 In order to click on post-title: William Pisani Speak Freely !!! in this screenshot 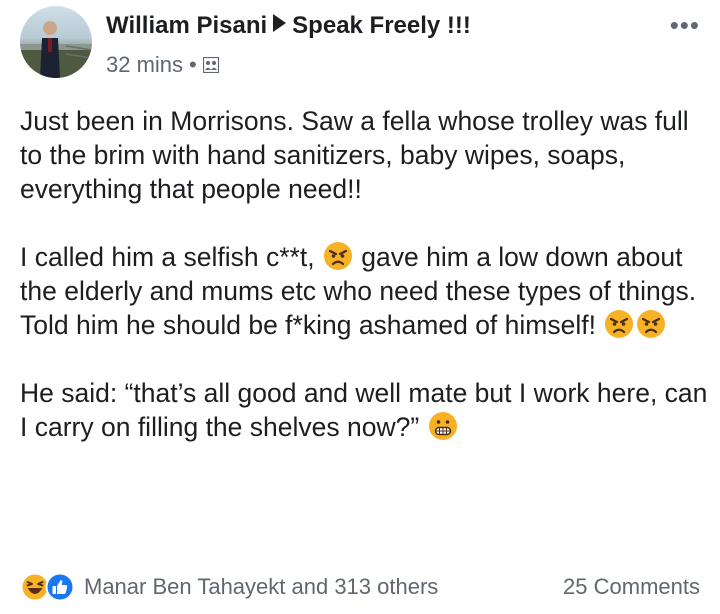, I will do `click(288, 26)`.